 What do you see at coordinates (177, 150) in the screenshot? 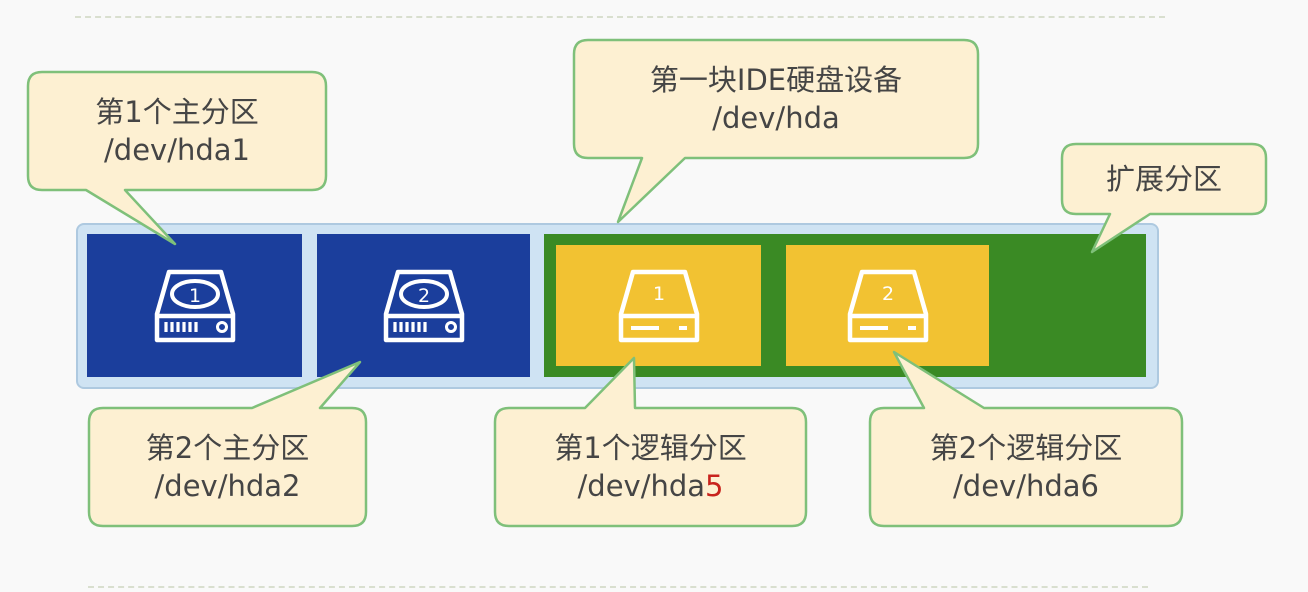
I see `callout-device-path: /dev/hda1` at bounding box center [177, 150].